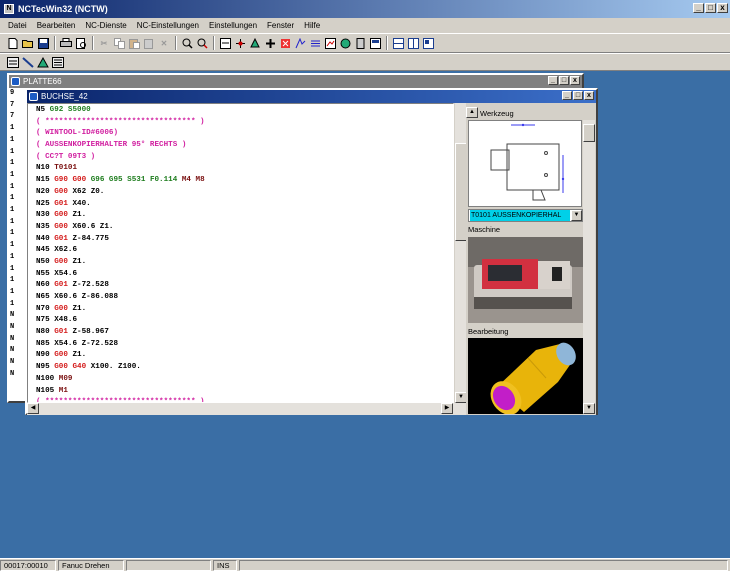  What do you see at coordinates (244, 123) in the screenshot?
I see `code-line: ( ********************************* )` at bounding box center [244, 123].